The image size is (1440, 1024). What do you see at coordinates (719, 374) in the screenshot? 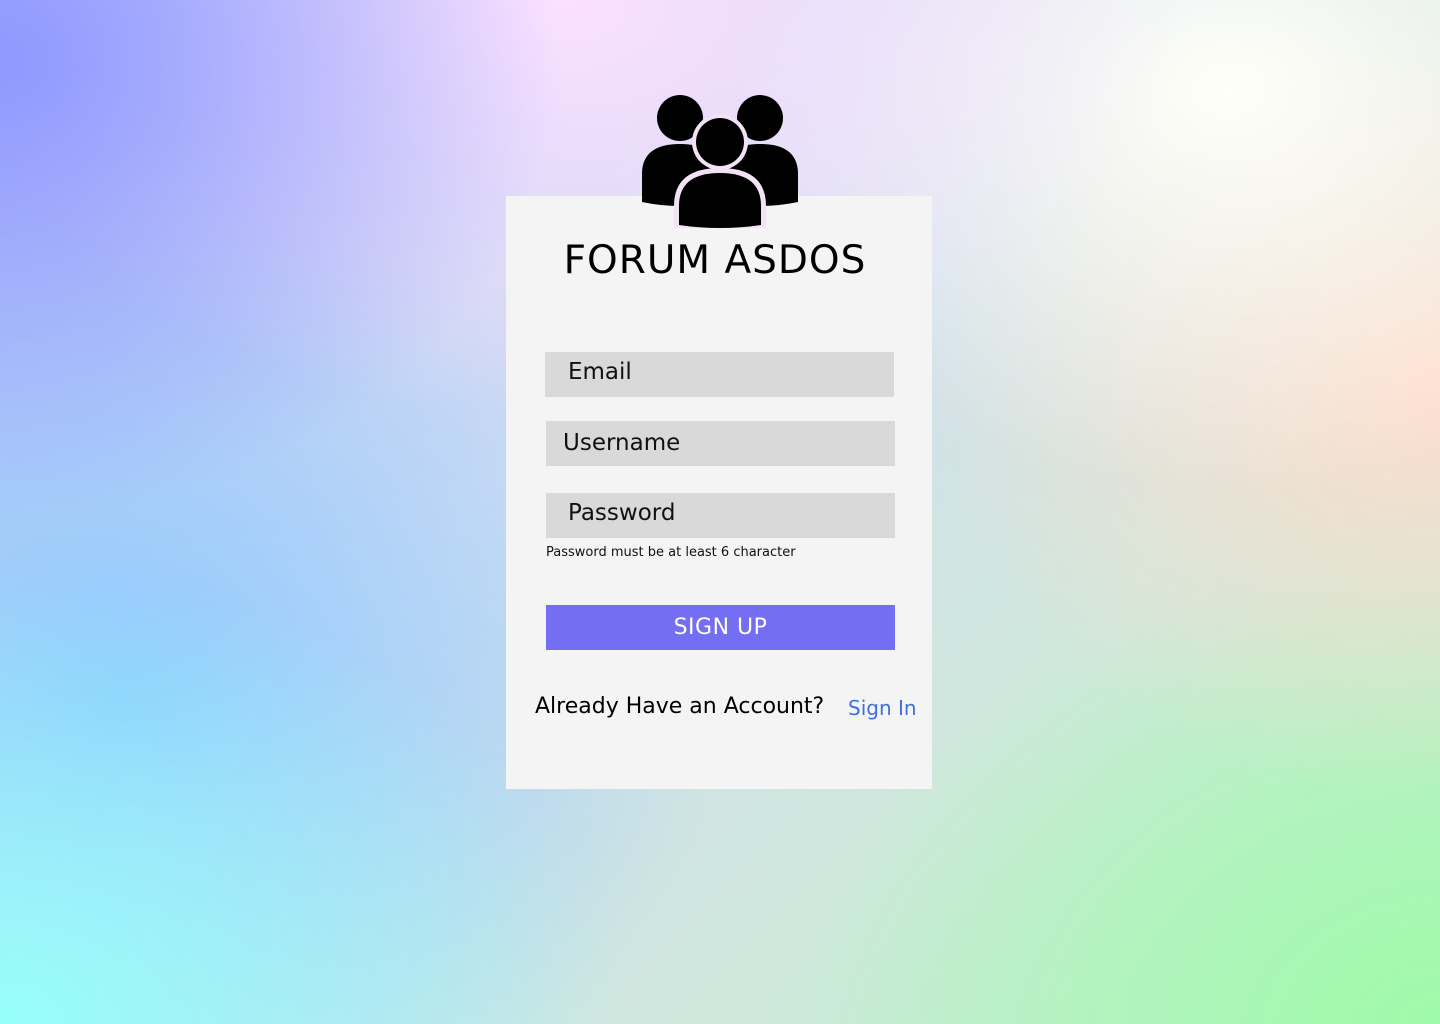
I see `email-field: Email` at bounding box center [719, 374].